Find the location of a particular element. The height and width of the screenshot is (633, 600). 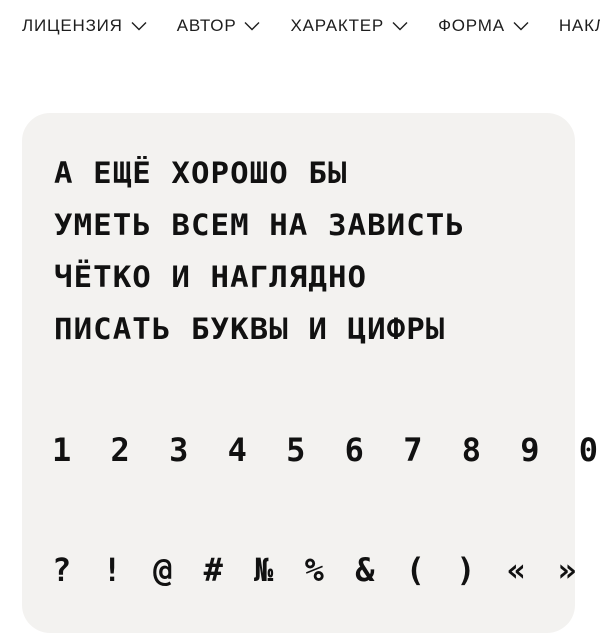

specimen-line: А ЕЩЁ ХОРОШО БЫ is located at coordinates (201, 173).